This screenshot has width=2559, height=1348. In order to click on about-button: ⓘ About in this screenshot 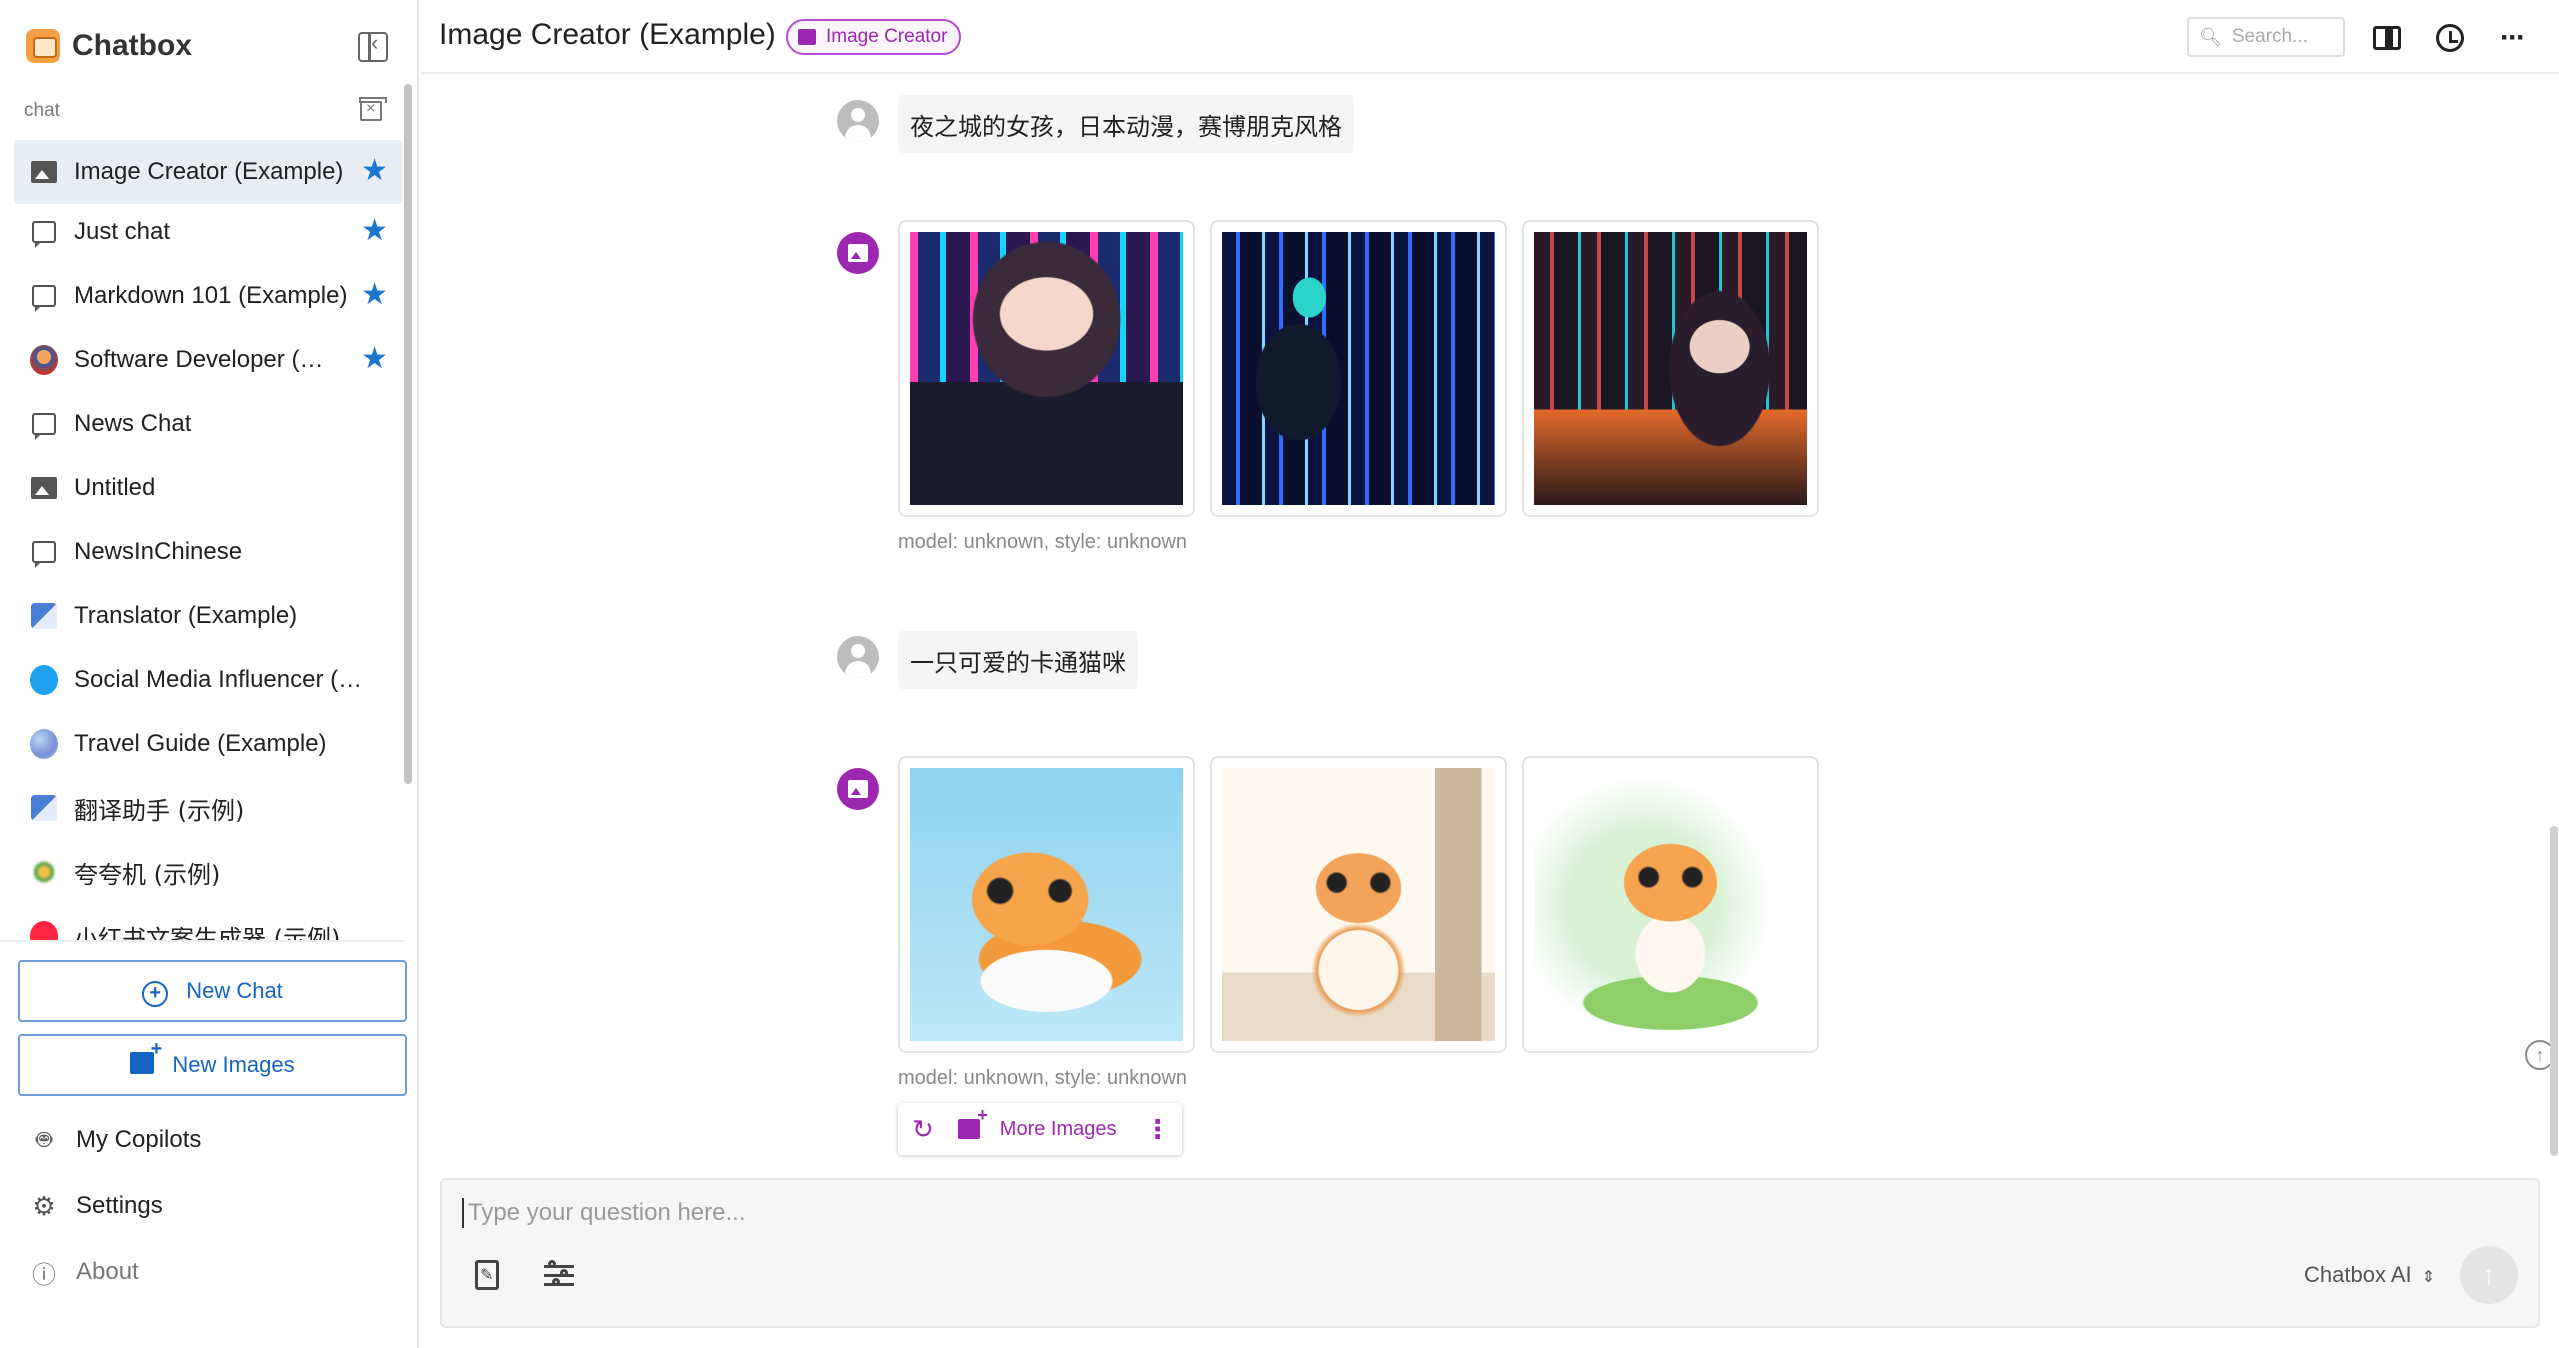, I will do `click(84, 1272)`.